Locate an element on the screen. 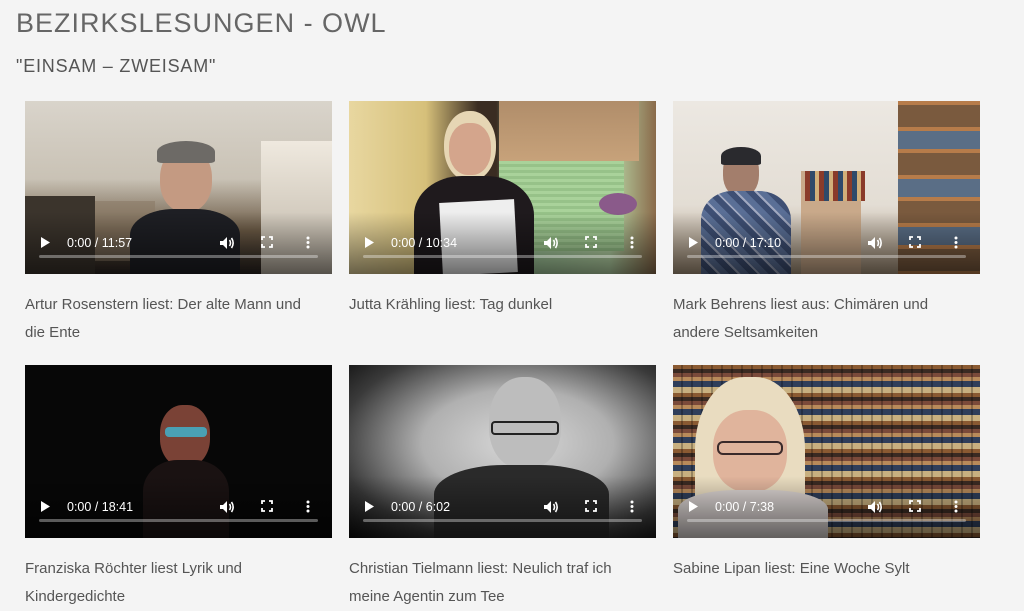 The image size is (1024, 611). video-controls: 0:00 / 11:57 is located at coordinates (178, 243).